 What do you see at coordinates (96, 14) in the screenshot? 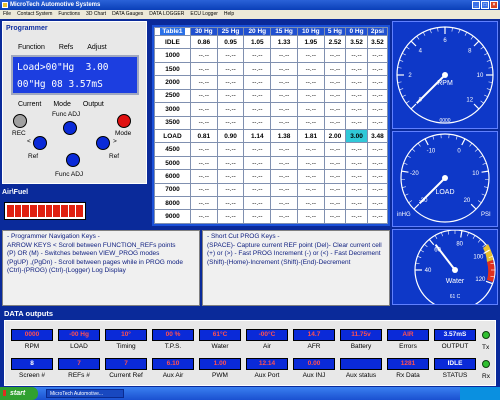
I see `menu-3d-chart: 3D Chart` at bounding box center [96, 14].